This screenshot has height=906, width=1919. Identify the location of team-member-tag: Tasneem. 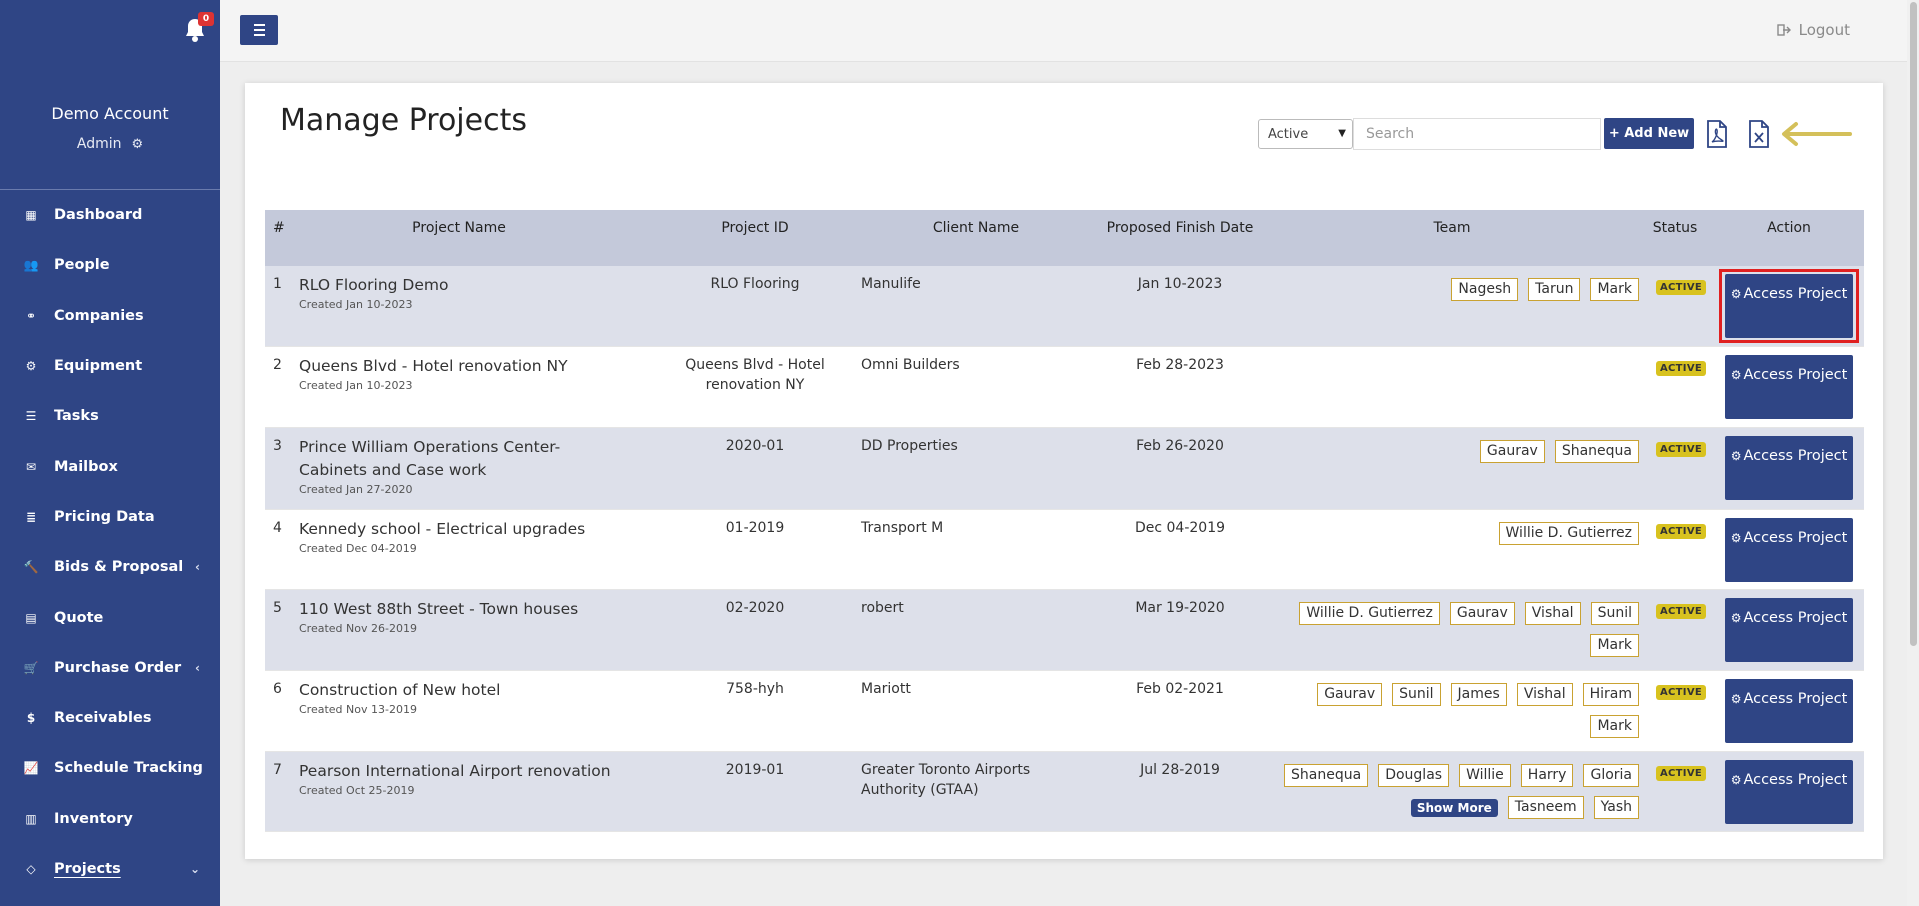
(1545, 807).